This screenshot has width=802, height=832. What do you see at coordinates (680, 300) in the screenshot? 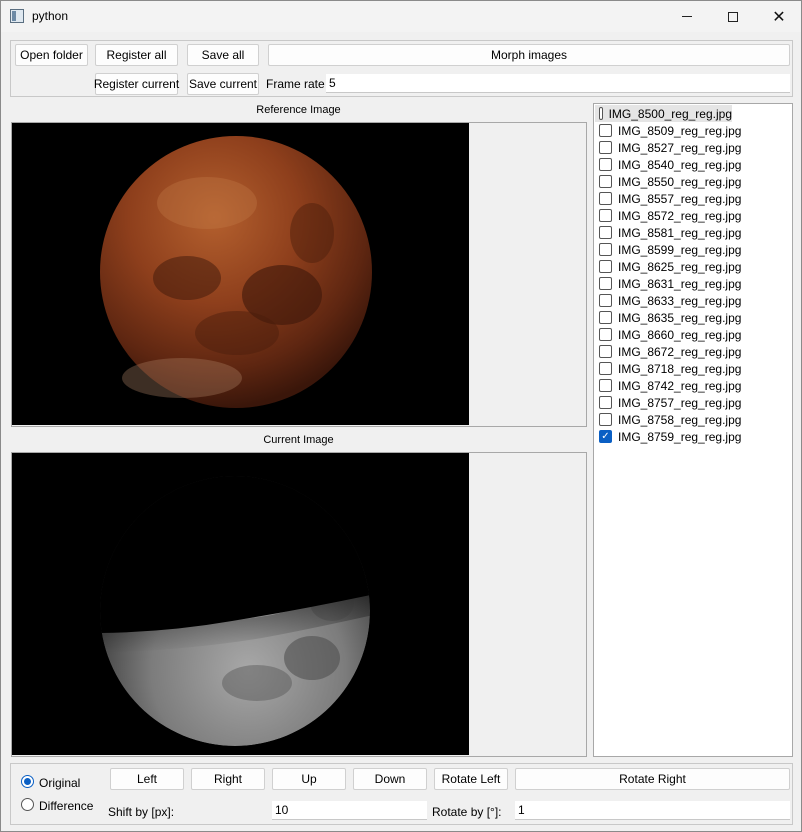
I see `file-name: IMG_8633_reg_reg.jpg` at bounding box center [680, 300].